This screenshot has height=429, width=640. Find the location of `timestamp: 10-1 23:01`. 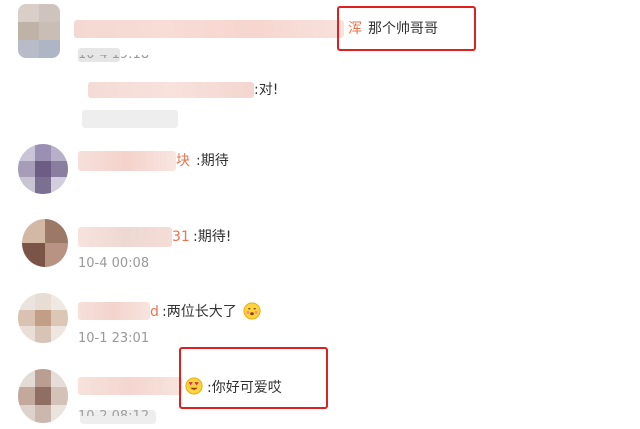

timestamp: 10-1 23:01 is located at coordinates (114, 338).